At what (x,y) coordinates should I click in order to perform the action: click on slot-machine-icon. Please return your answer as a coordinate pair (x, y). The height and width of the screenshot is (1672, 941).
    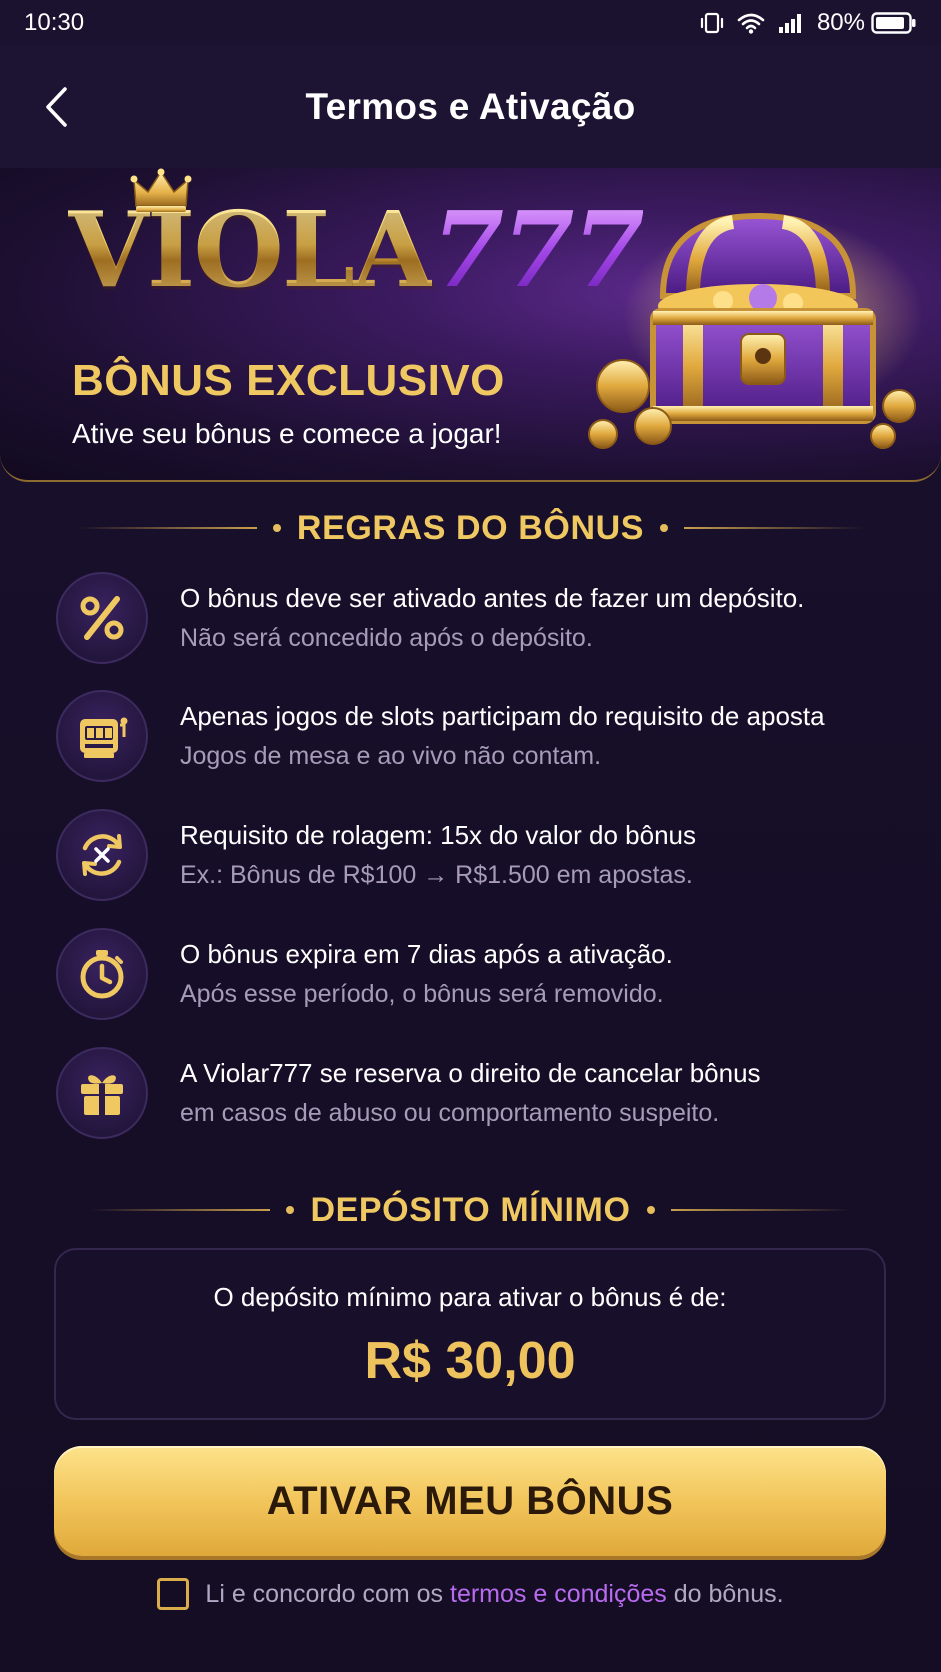
    Looking at the image, I should click on (104, 737).